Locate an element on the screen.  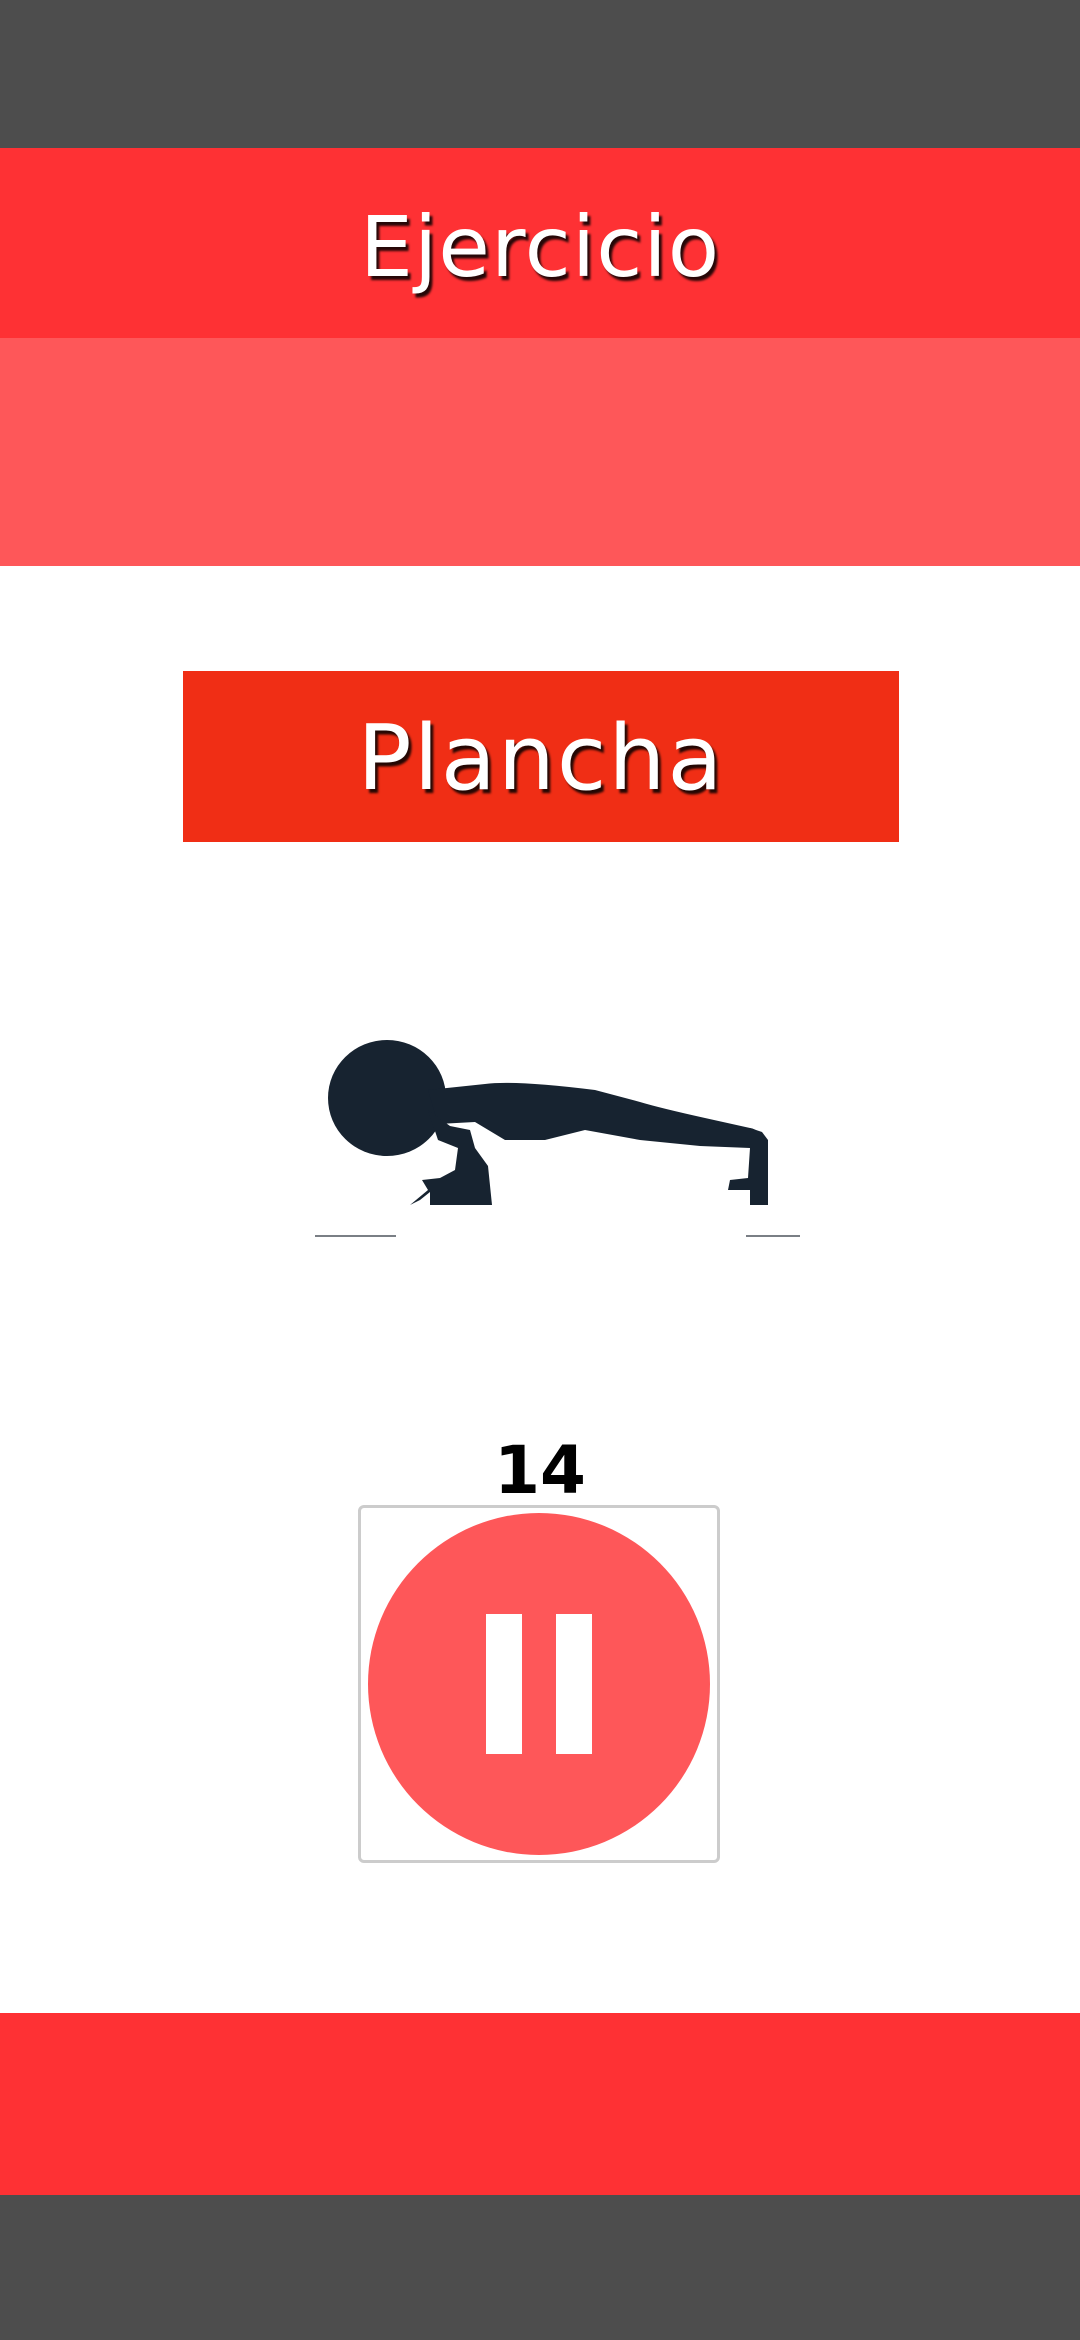
countdown-timer: 14 is located at coordinates (540, 1470).